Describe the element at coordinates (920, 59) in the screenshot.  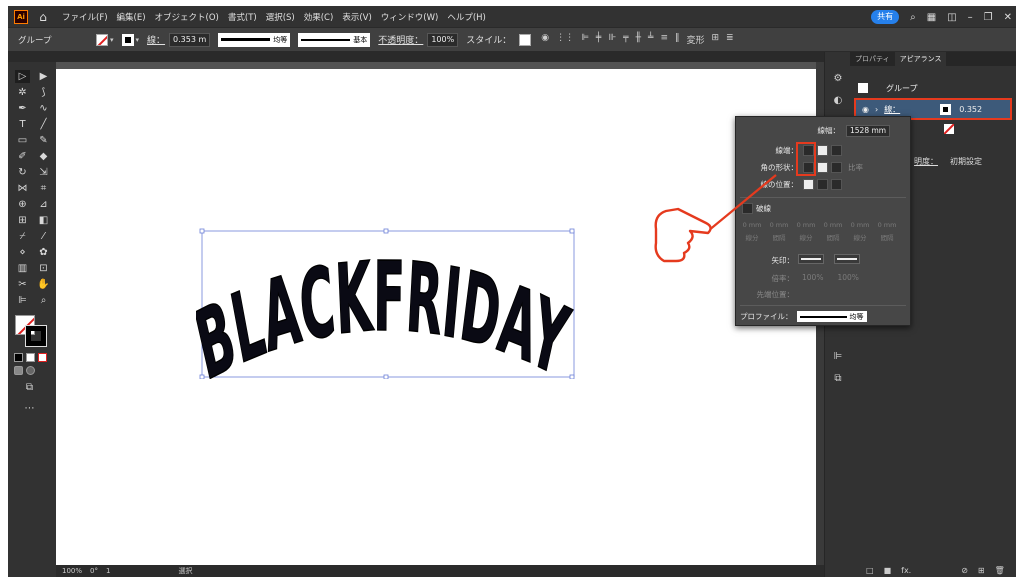
I see `tab-appearance: アピアランス` at that location.